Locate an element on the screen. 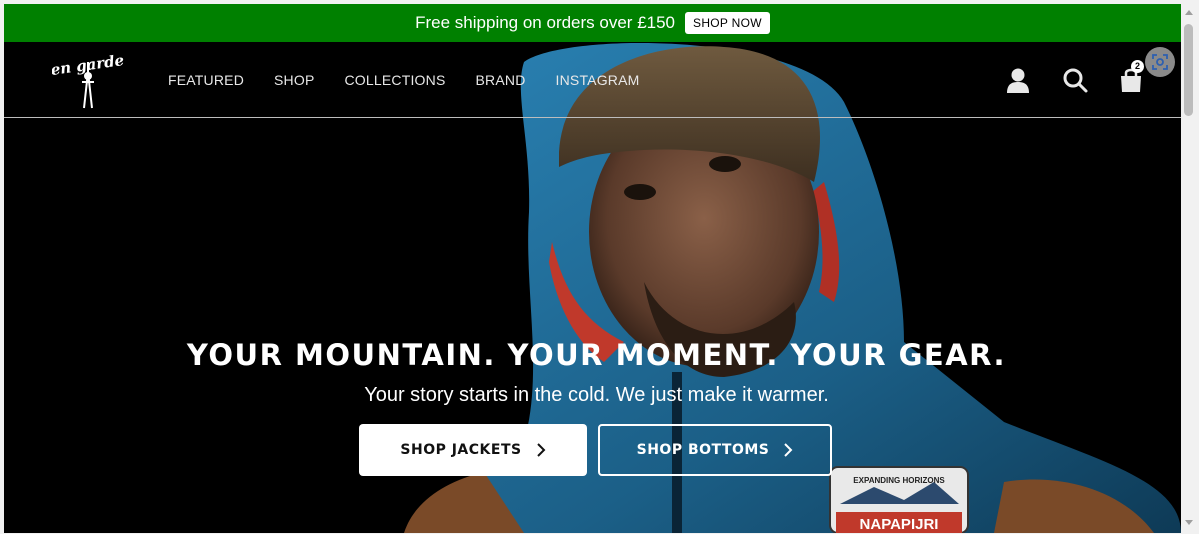  scroll-down-arrow is located at coordinates (1189, 522).